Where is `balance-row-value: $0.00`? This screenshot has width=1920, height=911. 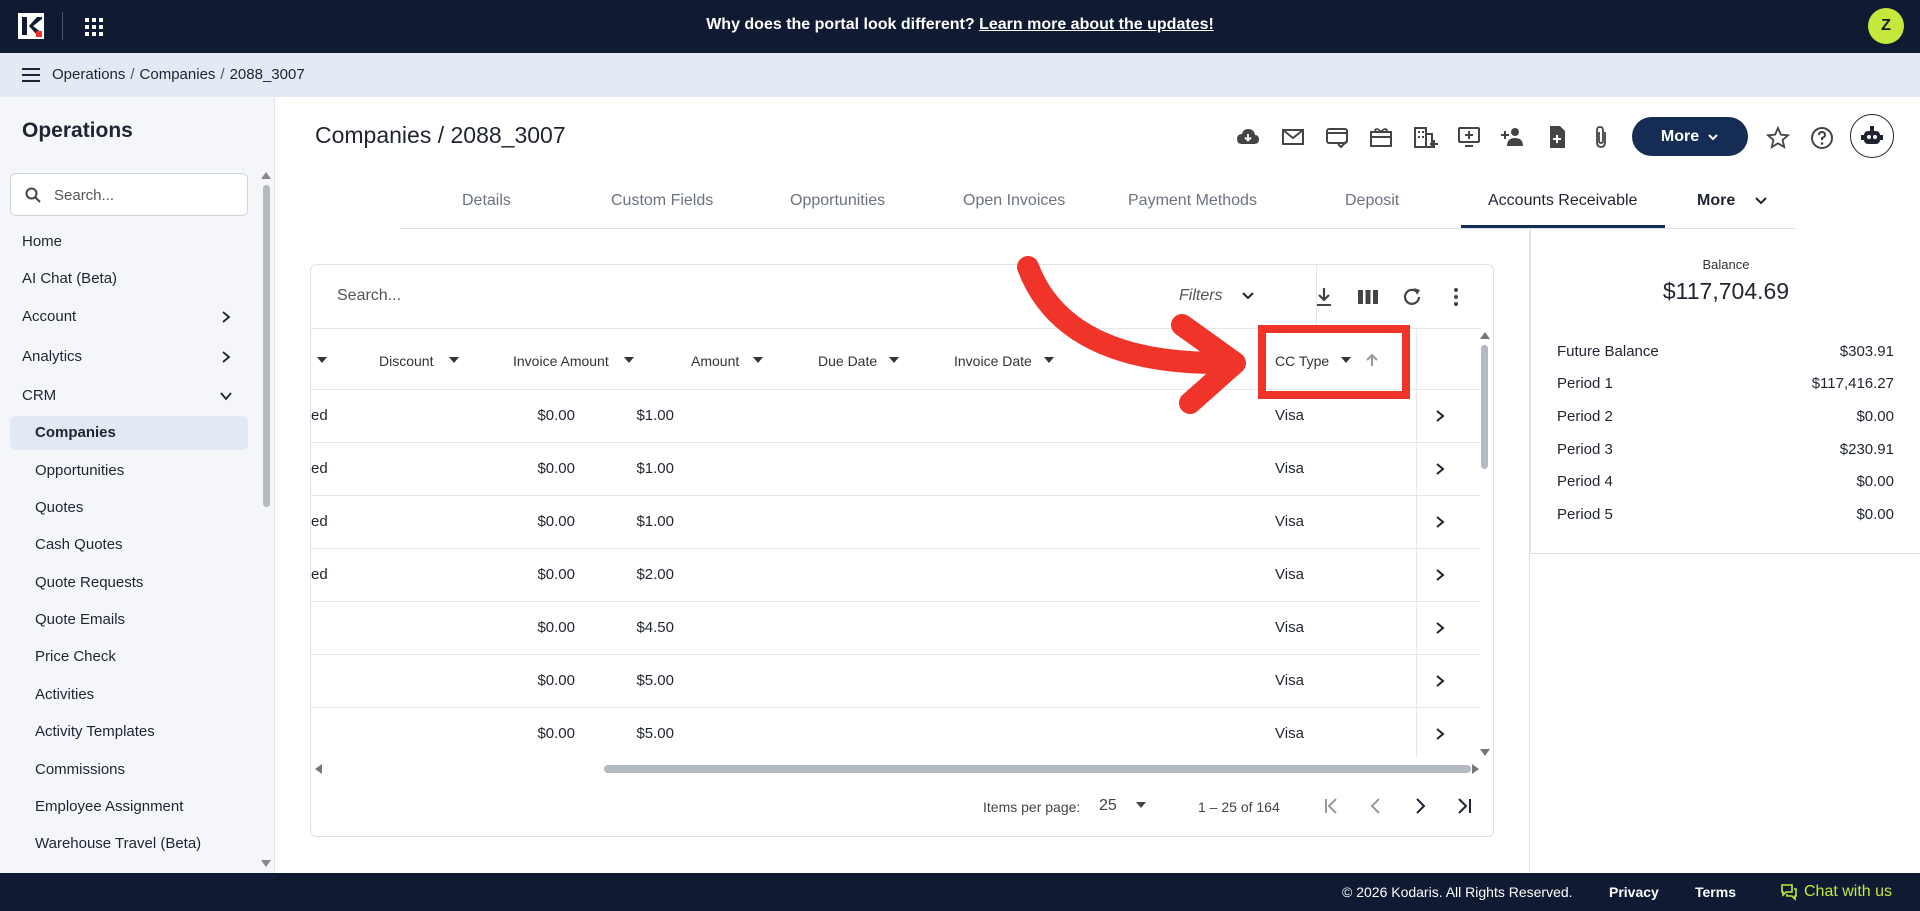 balance-row-value: $0.00 is located at coordinates (1875, 514).